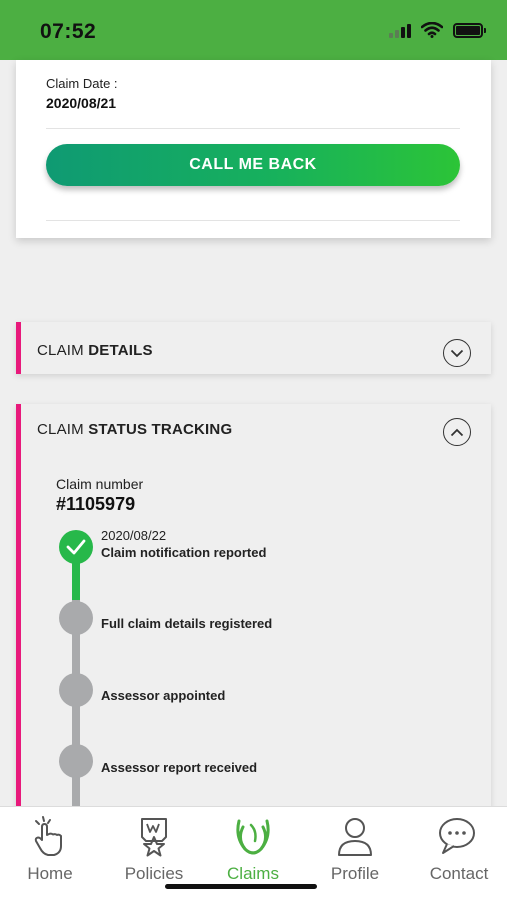  I want to click on checkmark-icon, so click(76, 547).